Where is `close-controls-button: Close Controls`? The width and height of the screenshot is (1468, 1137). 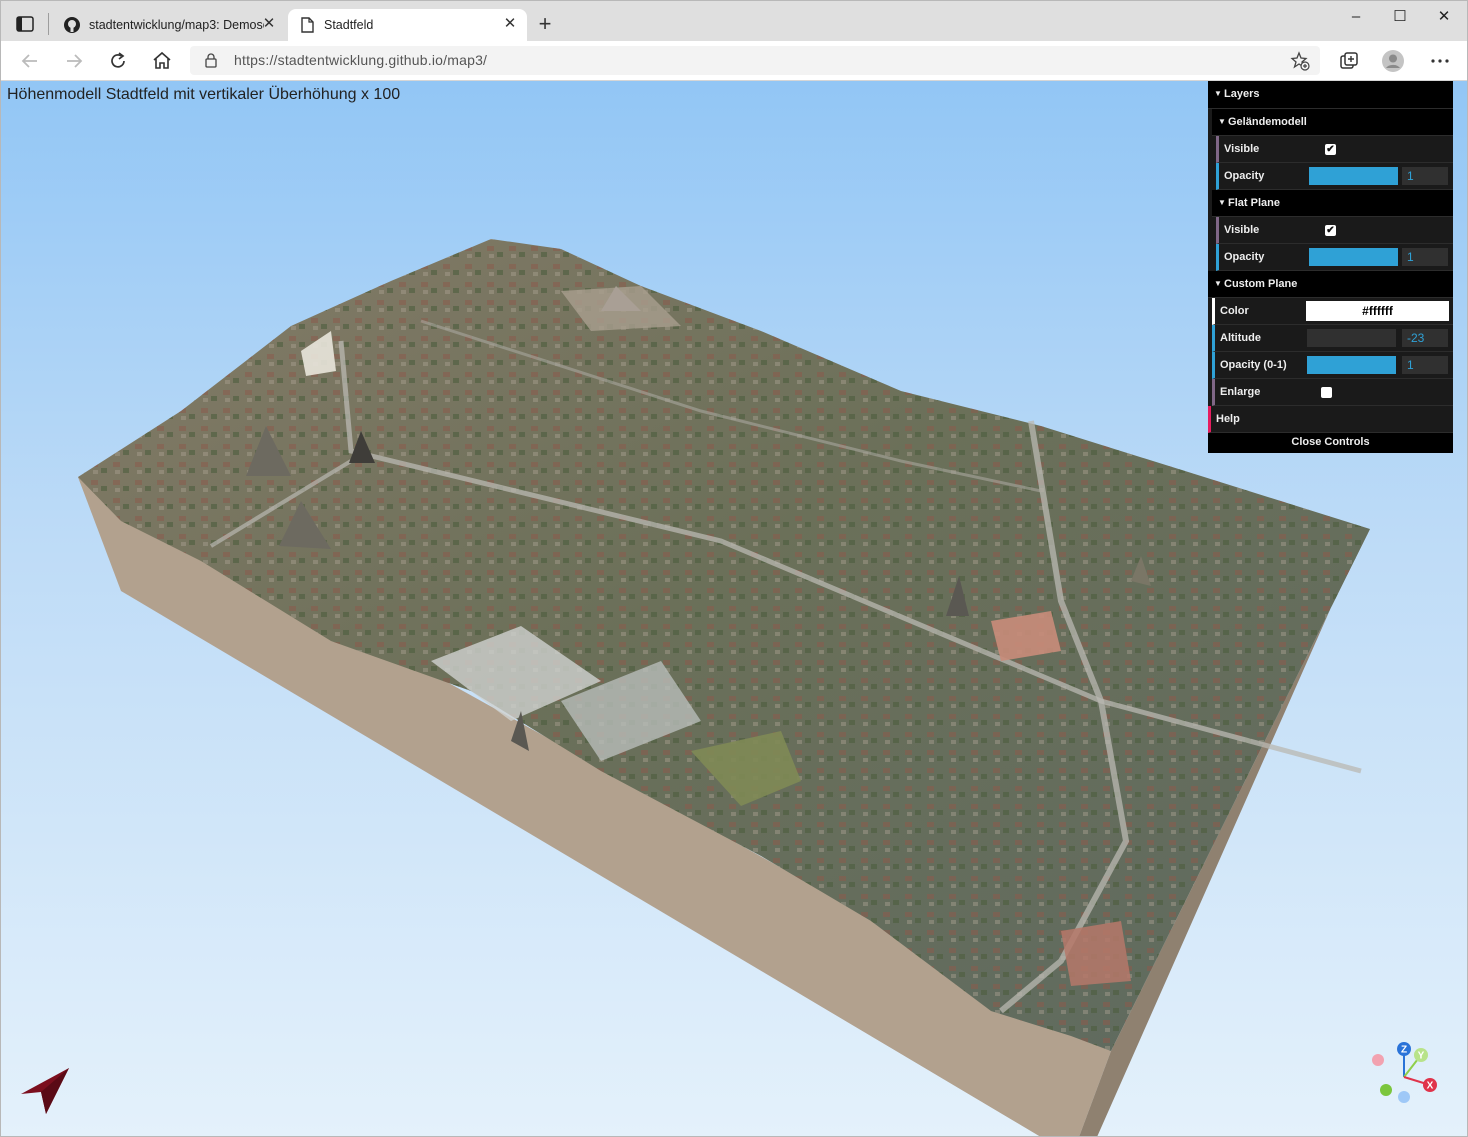 close-controls-button: Close Controls is located at coordinates (1330, 443).